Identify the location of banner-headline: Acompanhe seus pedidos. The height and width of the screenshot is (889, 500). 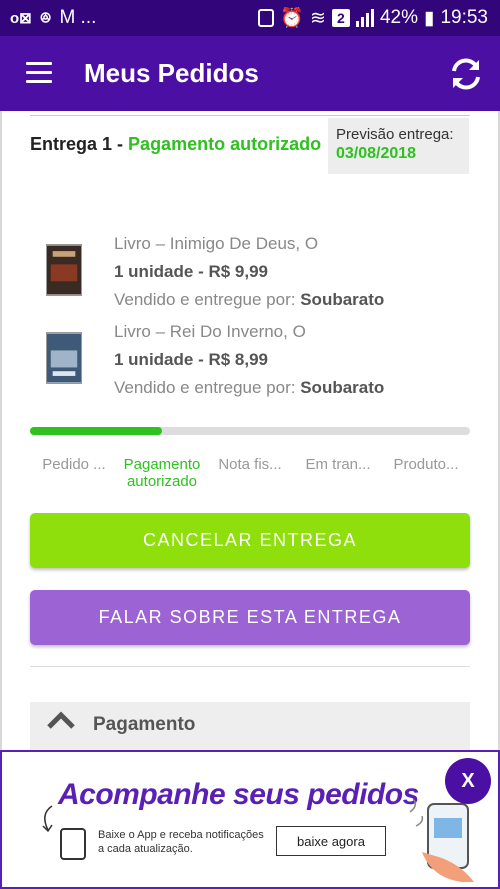
(238, 794).